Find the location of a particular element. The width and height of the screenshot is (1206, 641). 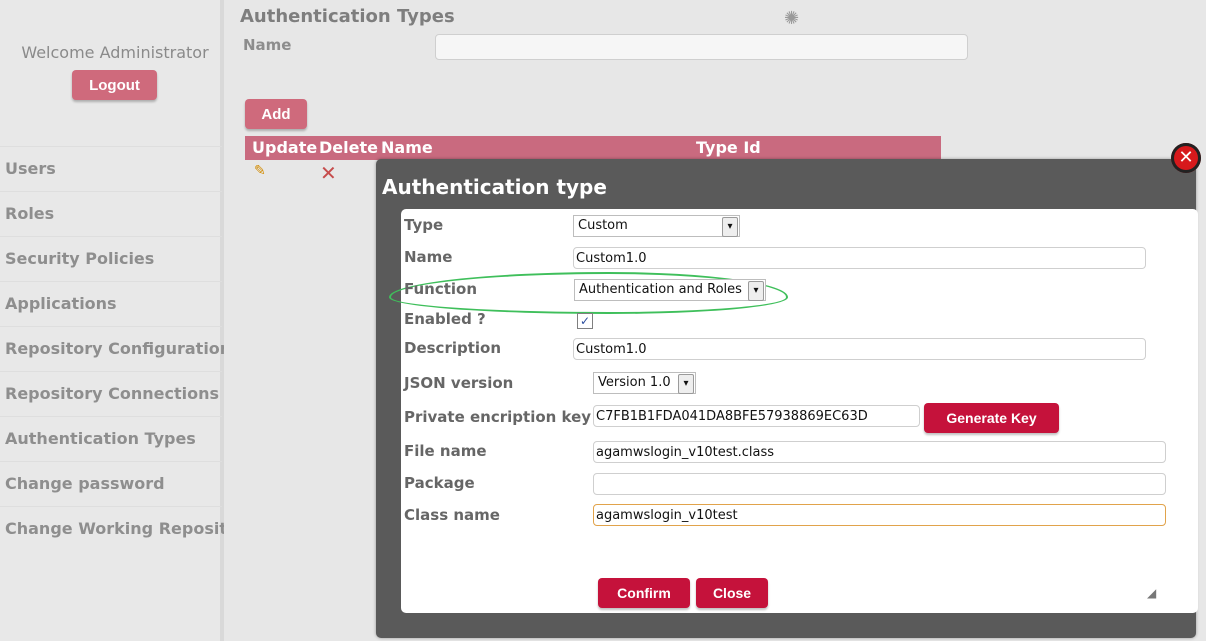

edit-icon: ✎ is located at coordinates (263, 172).